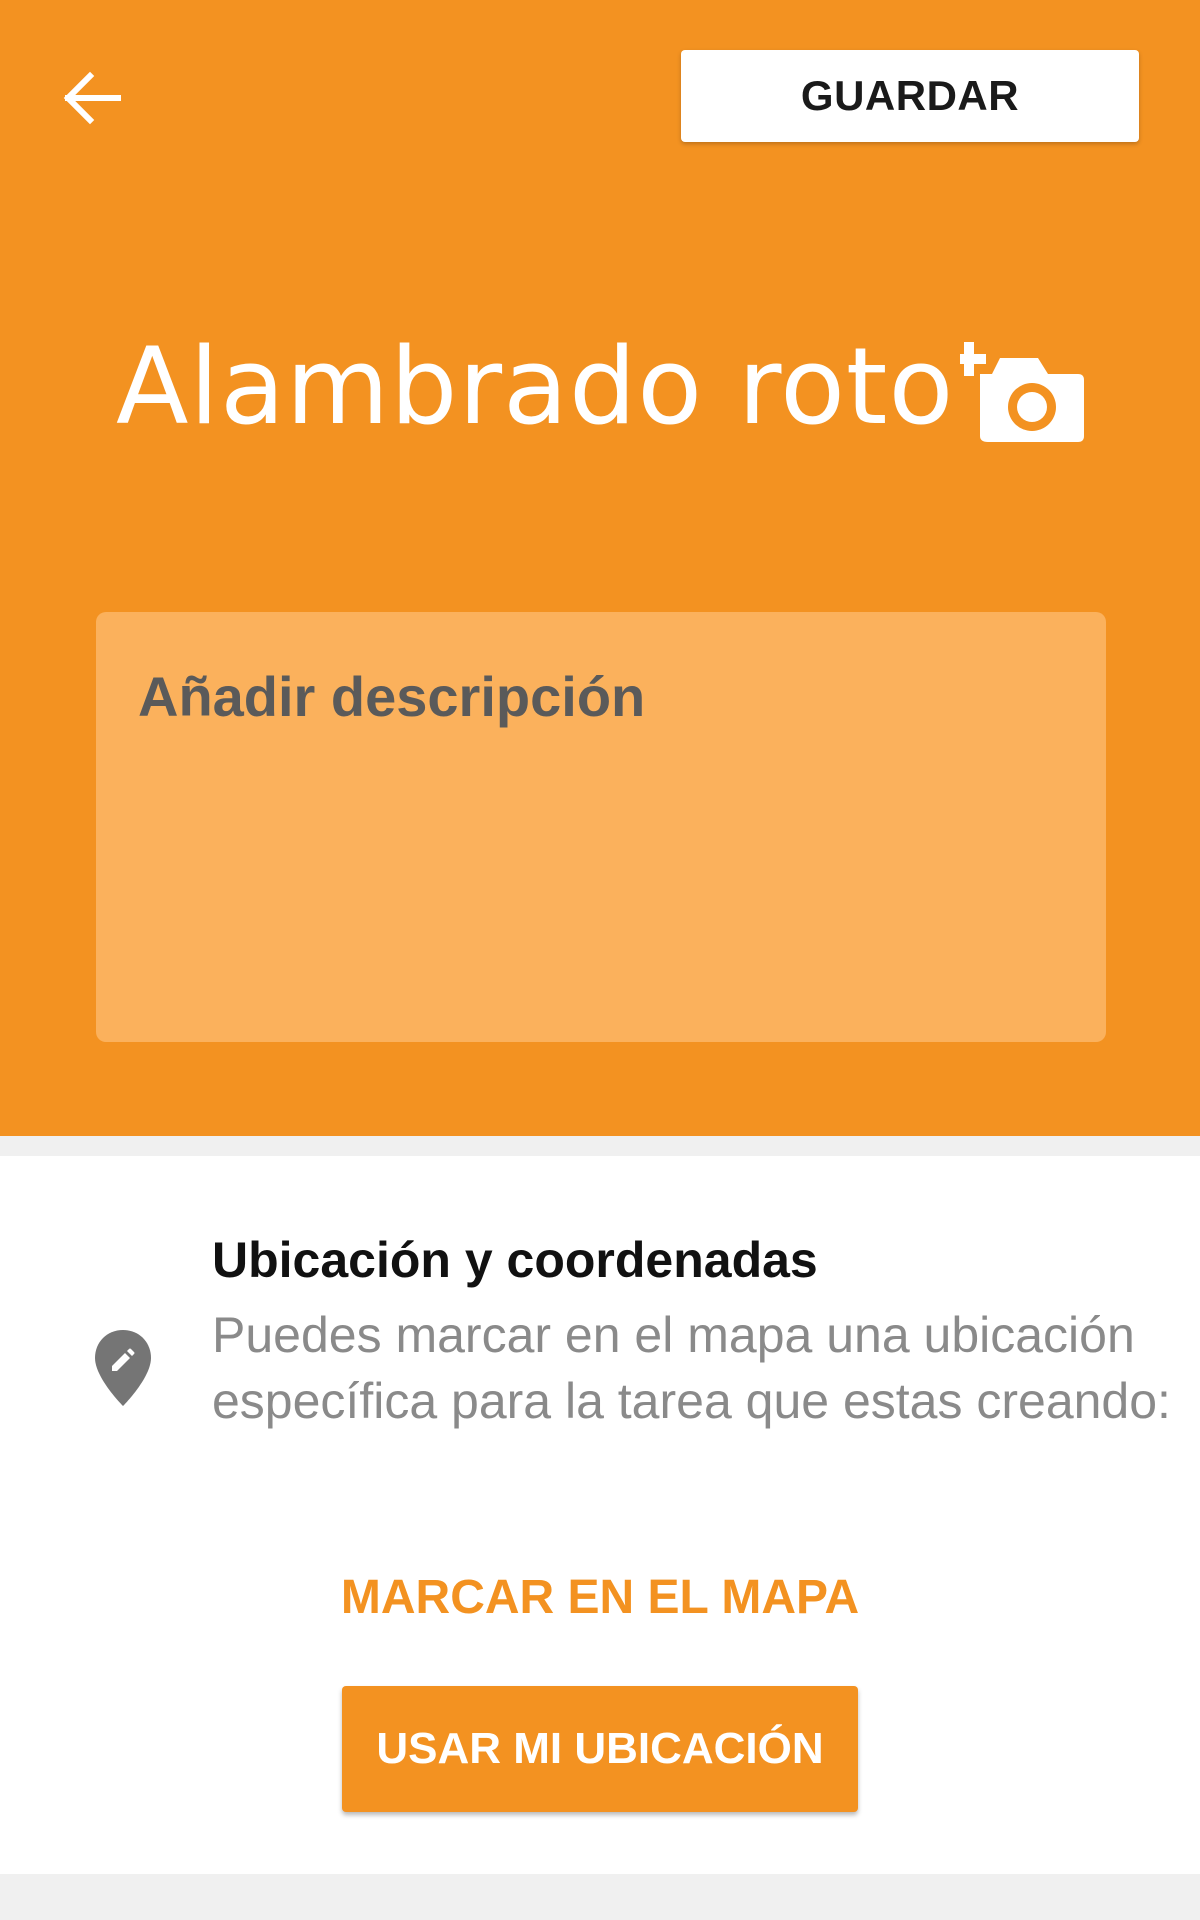 This screenshot has width=1200, height=1920. Describe the element at coordinates (910, 96) in the screenshot. I see `save-button: GUARDAR` at that location.